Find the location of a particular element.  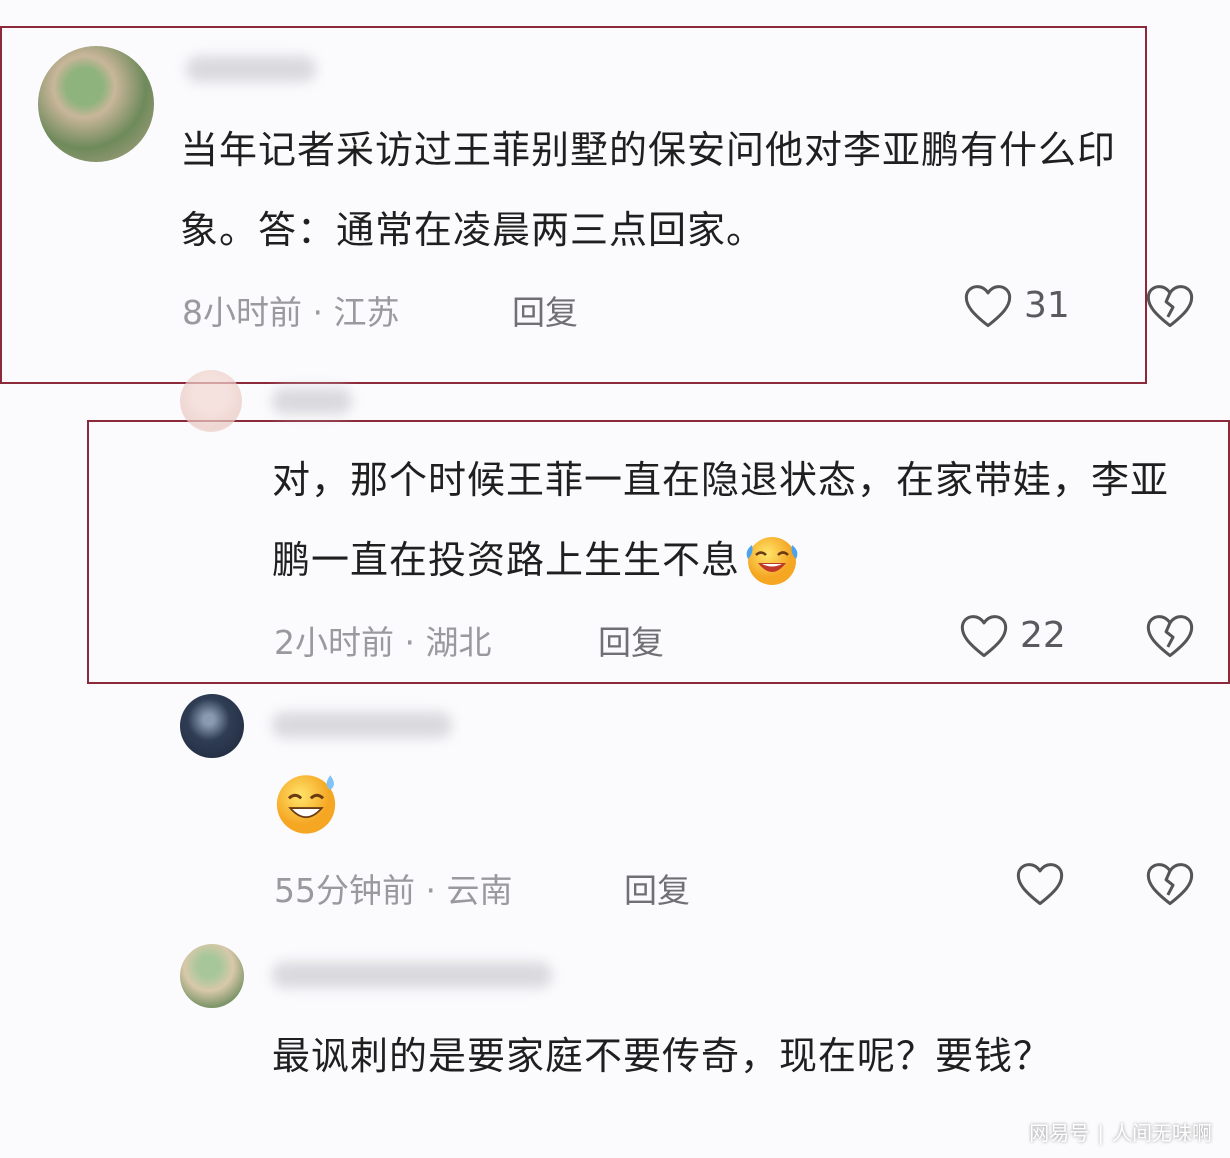

like-button: 22 is located at coordinates (1012, 635).